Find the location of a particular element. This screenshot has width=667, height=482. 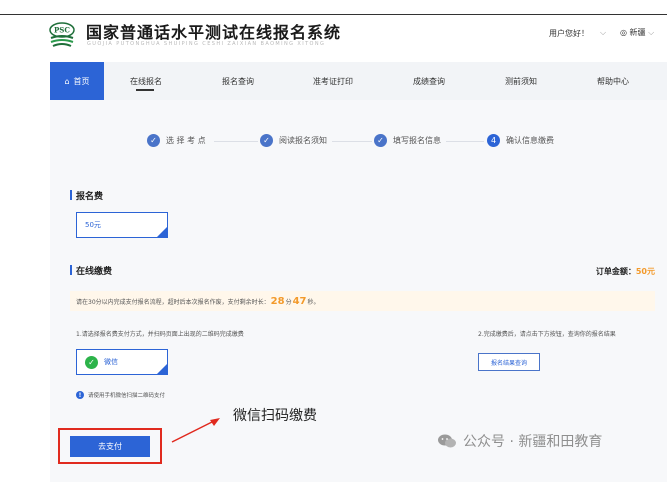

step-label: 阅读报名须知 is located at coordinates (303, 140).